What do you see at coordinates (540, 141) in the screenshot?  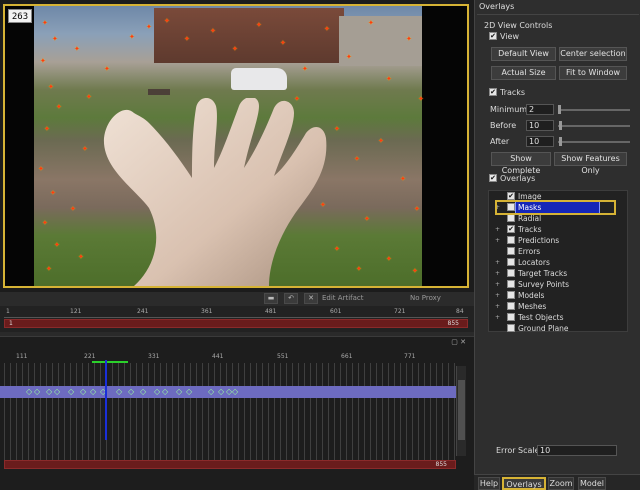 I see `after-field: 10` at bounding box center [540, 141].